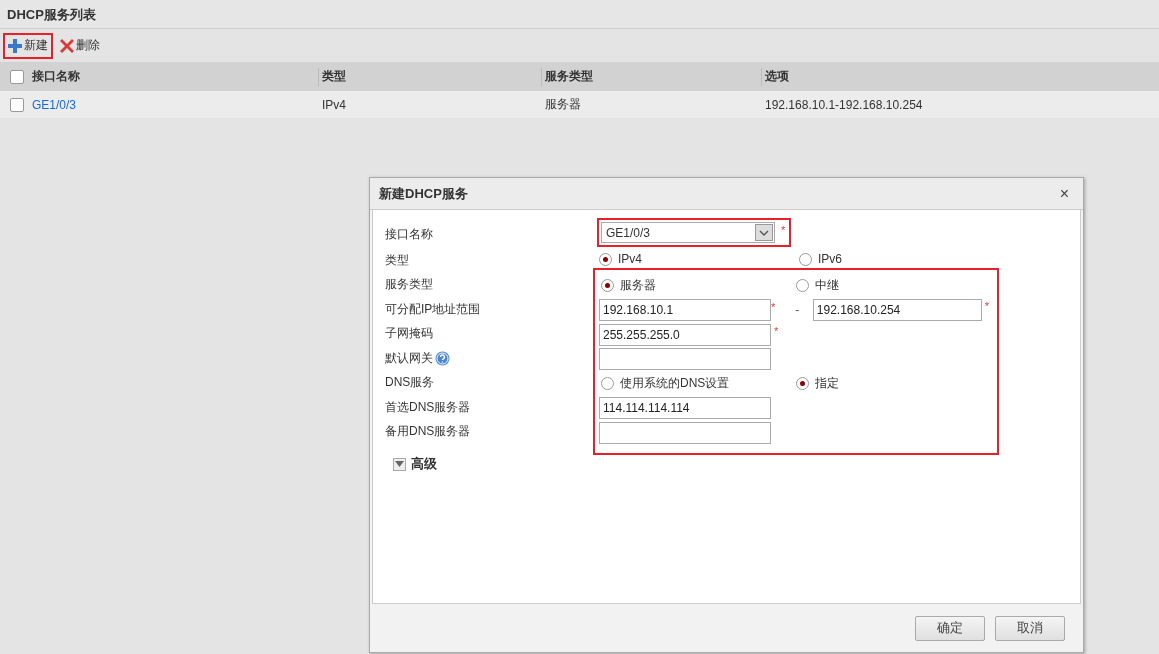  Describe the element at coordinates (54, 104) in the screenshot. I see `interface-link: GE1/0/3` at that location.